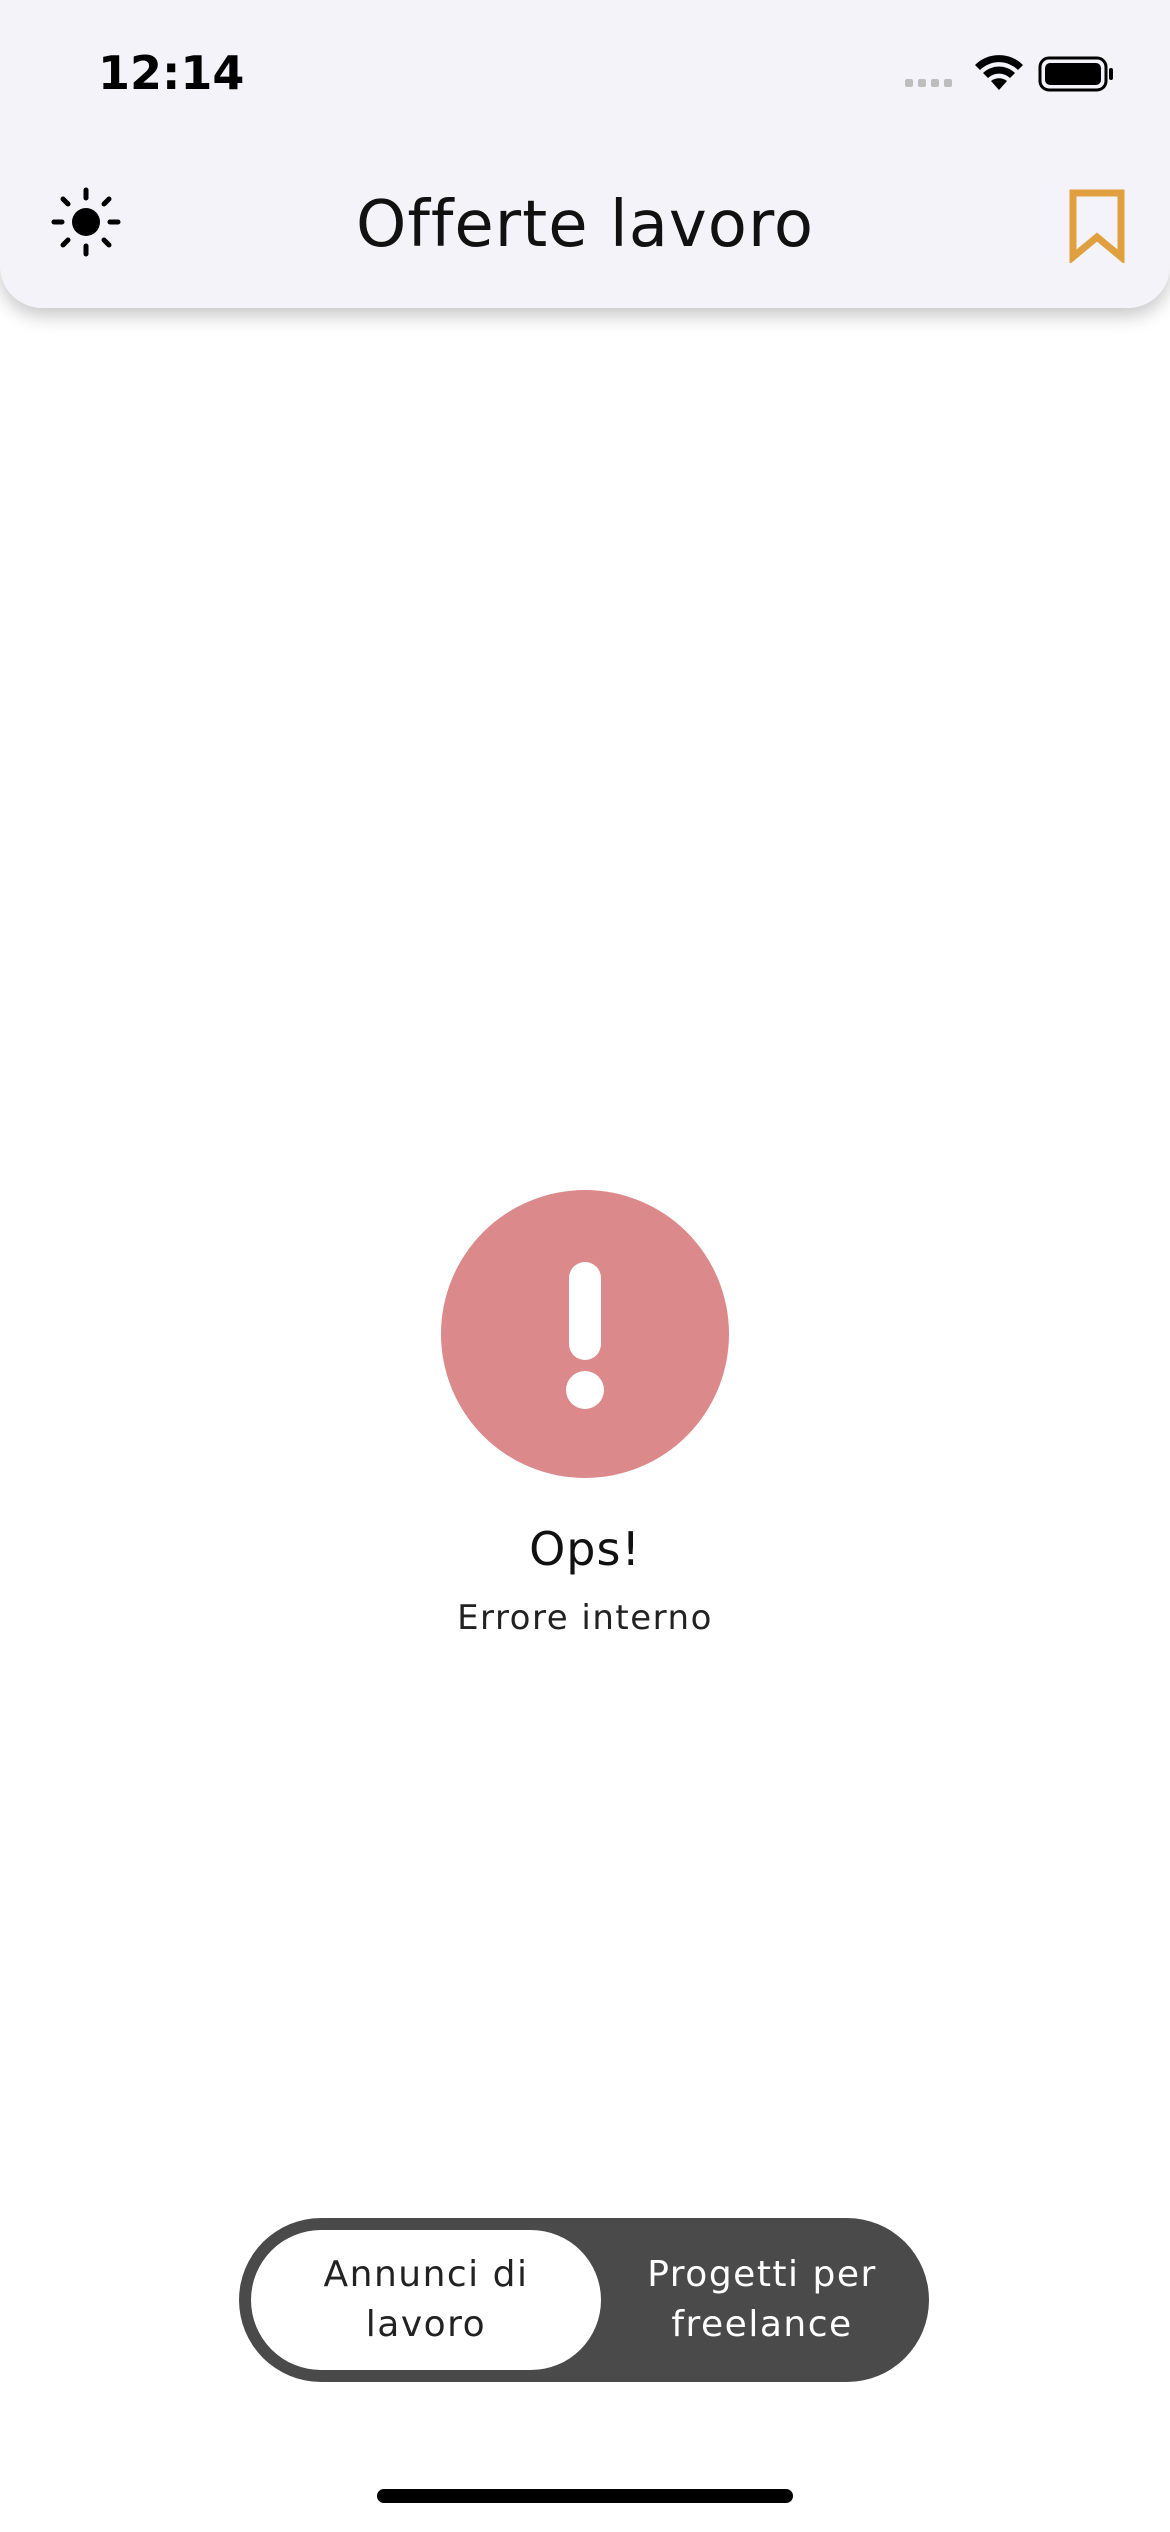  I want to click on theme-toggle-button, so click(86, 222).